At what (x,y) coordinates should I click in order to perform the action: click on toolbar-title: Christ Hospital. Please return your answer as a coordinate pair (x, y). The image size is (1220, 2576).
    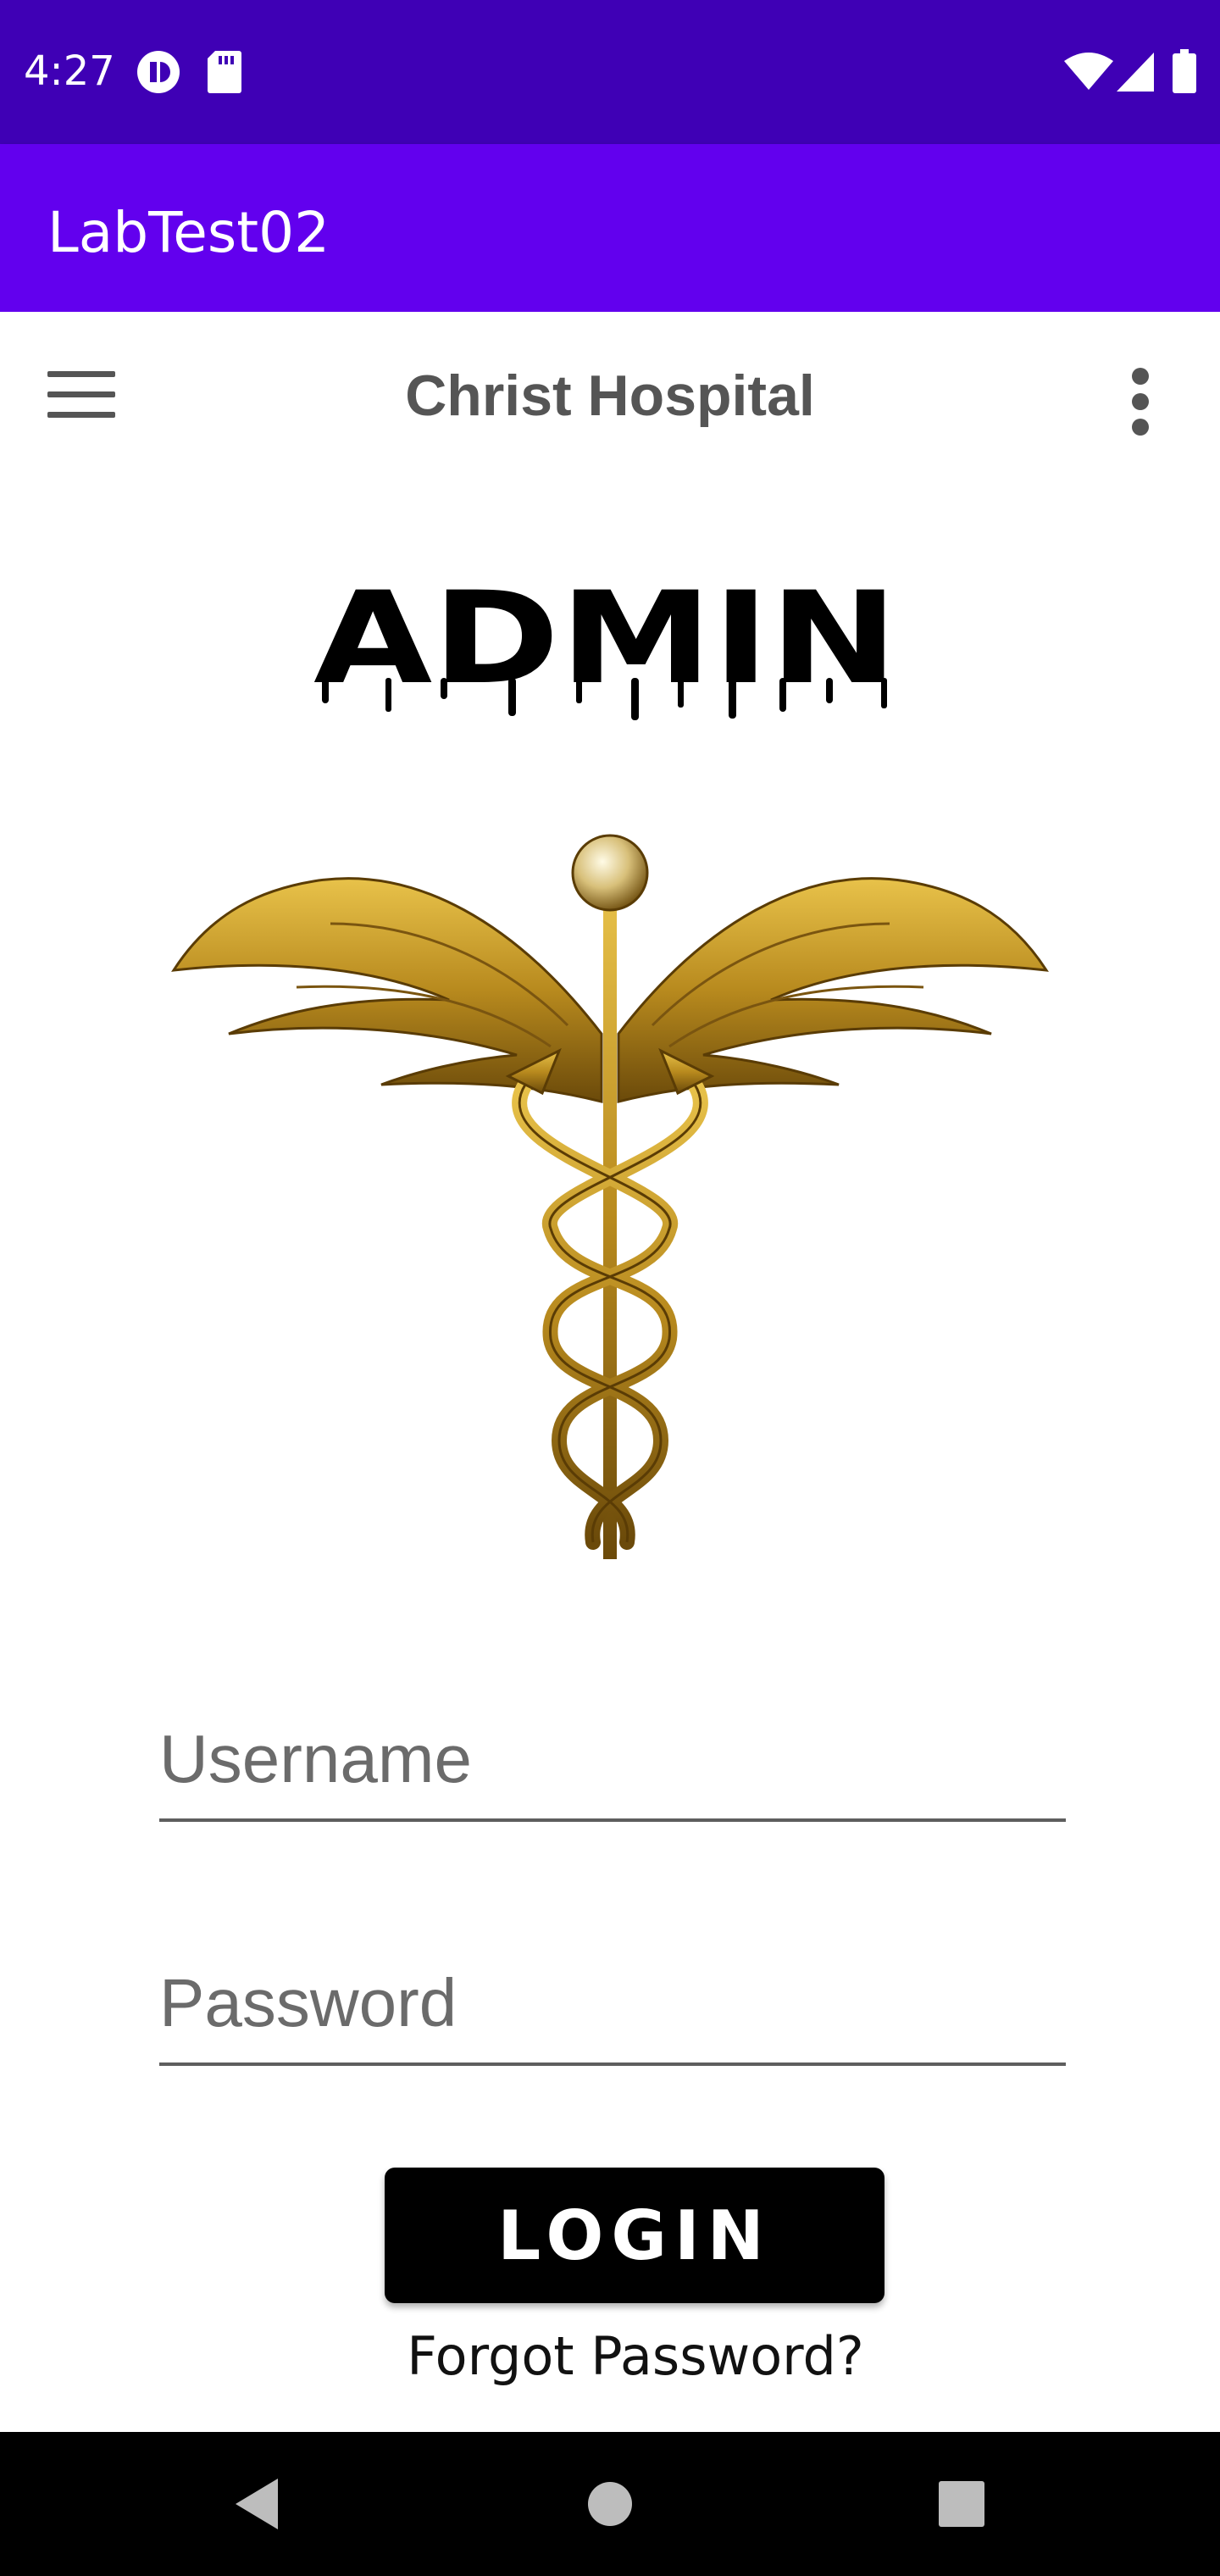
    Looking at the image, I should click on (610, 396).